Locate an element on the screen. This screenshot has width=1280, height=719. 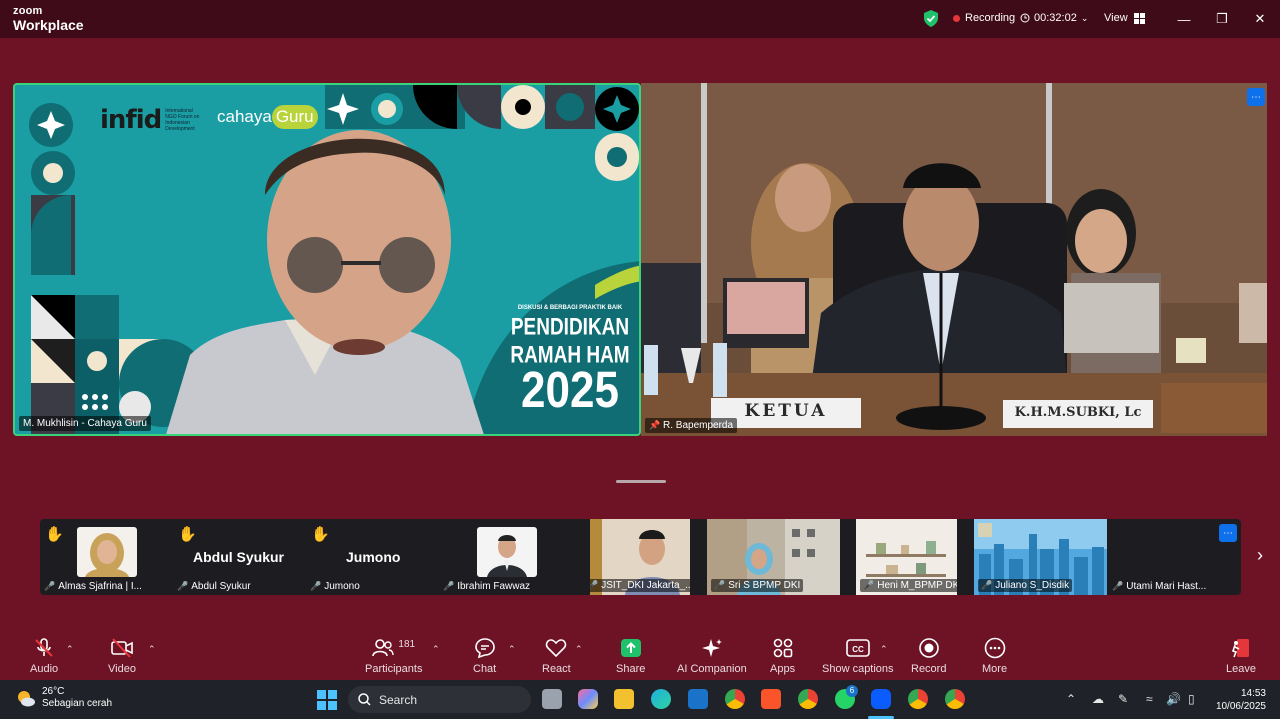
participant-name: Jumono is located at coordinates (342, 586).